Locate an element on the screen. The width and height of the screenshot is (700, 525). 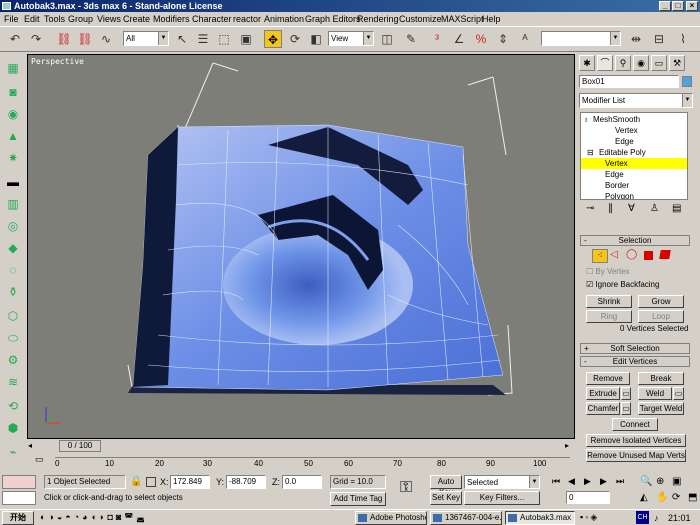
modify-tab-icon: ⌒ is located at coordinates (605, 63).